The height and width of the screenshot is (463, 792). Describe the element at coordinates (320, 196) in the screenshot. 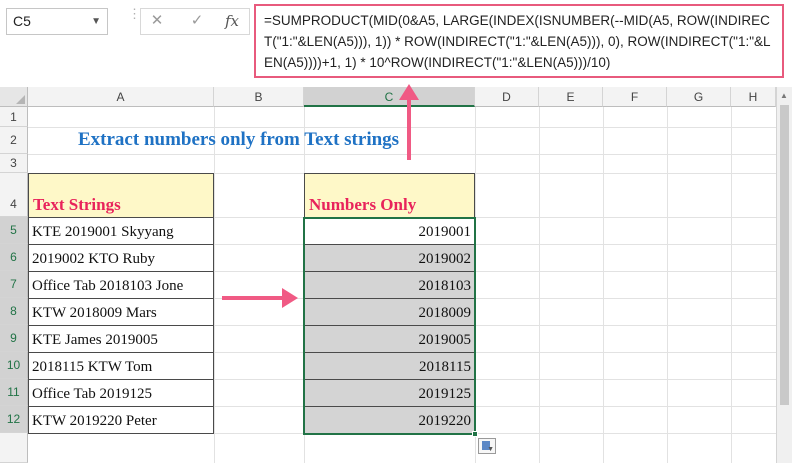

I see `annotation-layer` at that location.